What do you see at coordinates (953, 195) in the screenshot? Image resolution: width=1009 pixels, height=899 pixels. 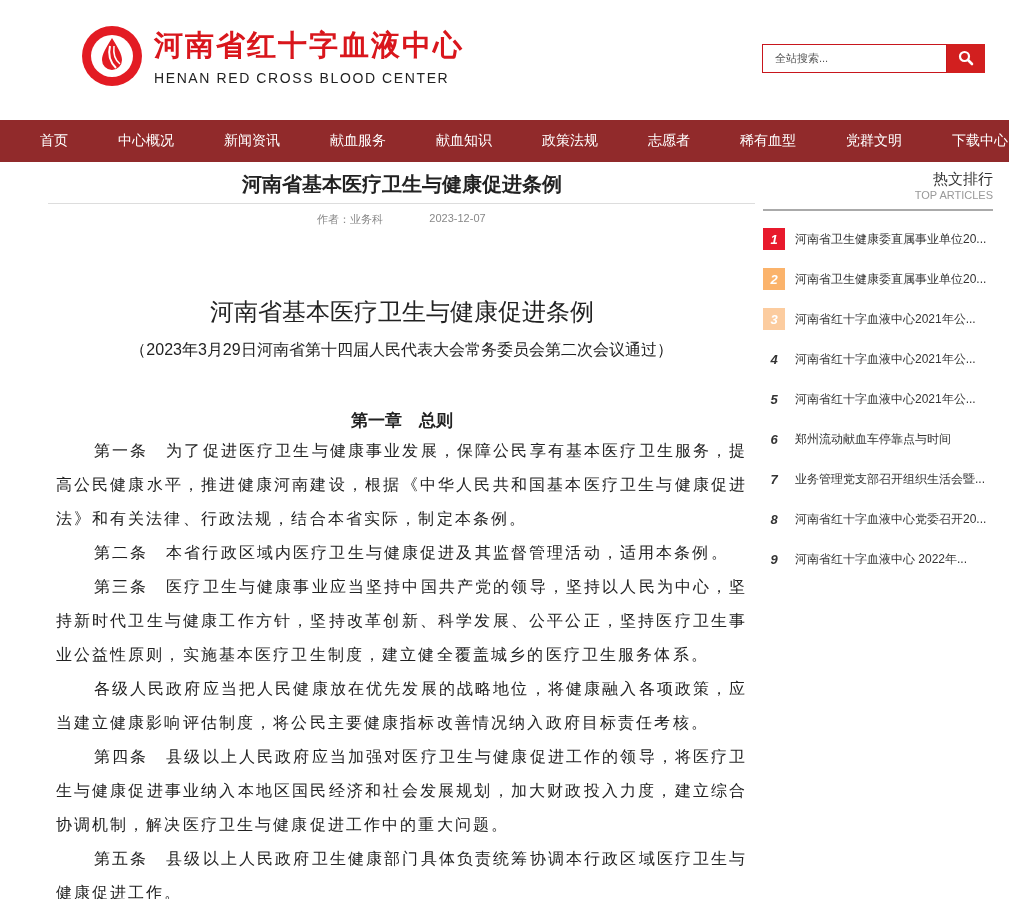 I see `sidebar-subtitle: TOP ARTICLES` at bounding box center [953, 195].